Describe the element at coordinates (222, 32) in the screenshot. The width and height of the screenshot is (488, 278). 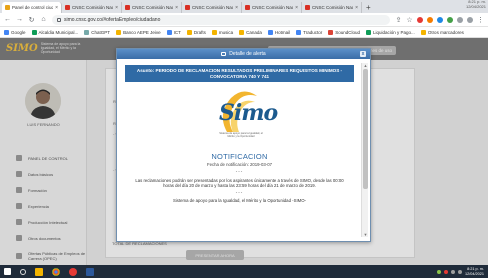
I see `bookmark-item: musica` at that location.